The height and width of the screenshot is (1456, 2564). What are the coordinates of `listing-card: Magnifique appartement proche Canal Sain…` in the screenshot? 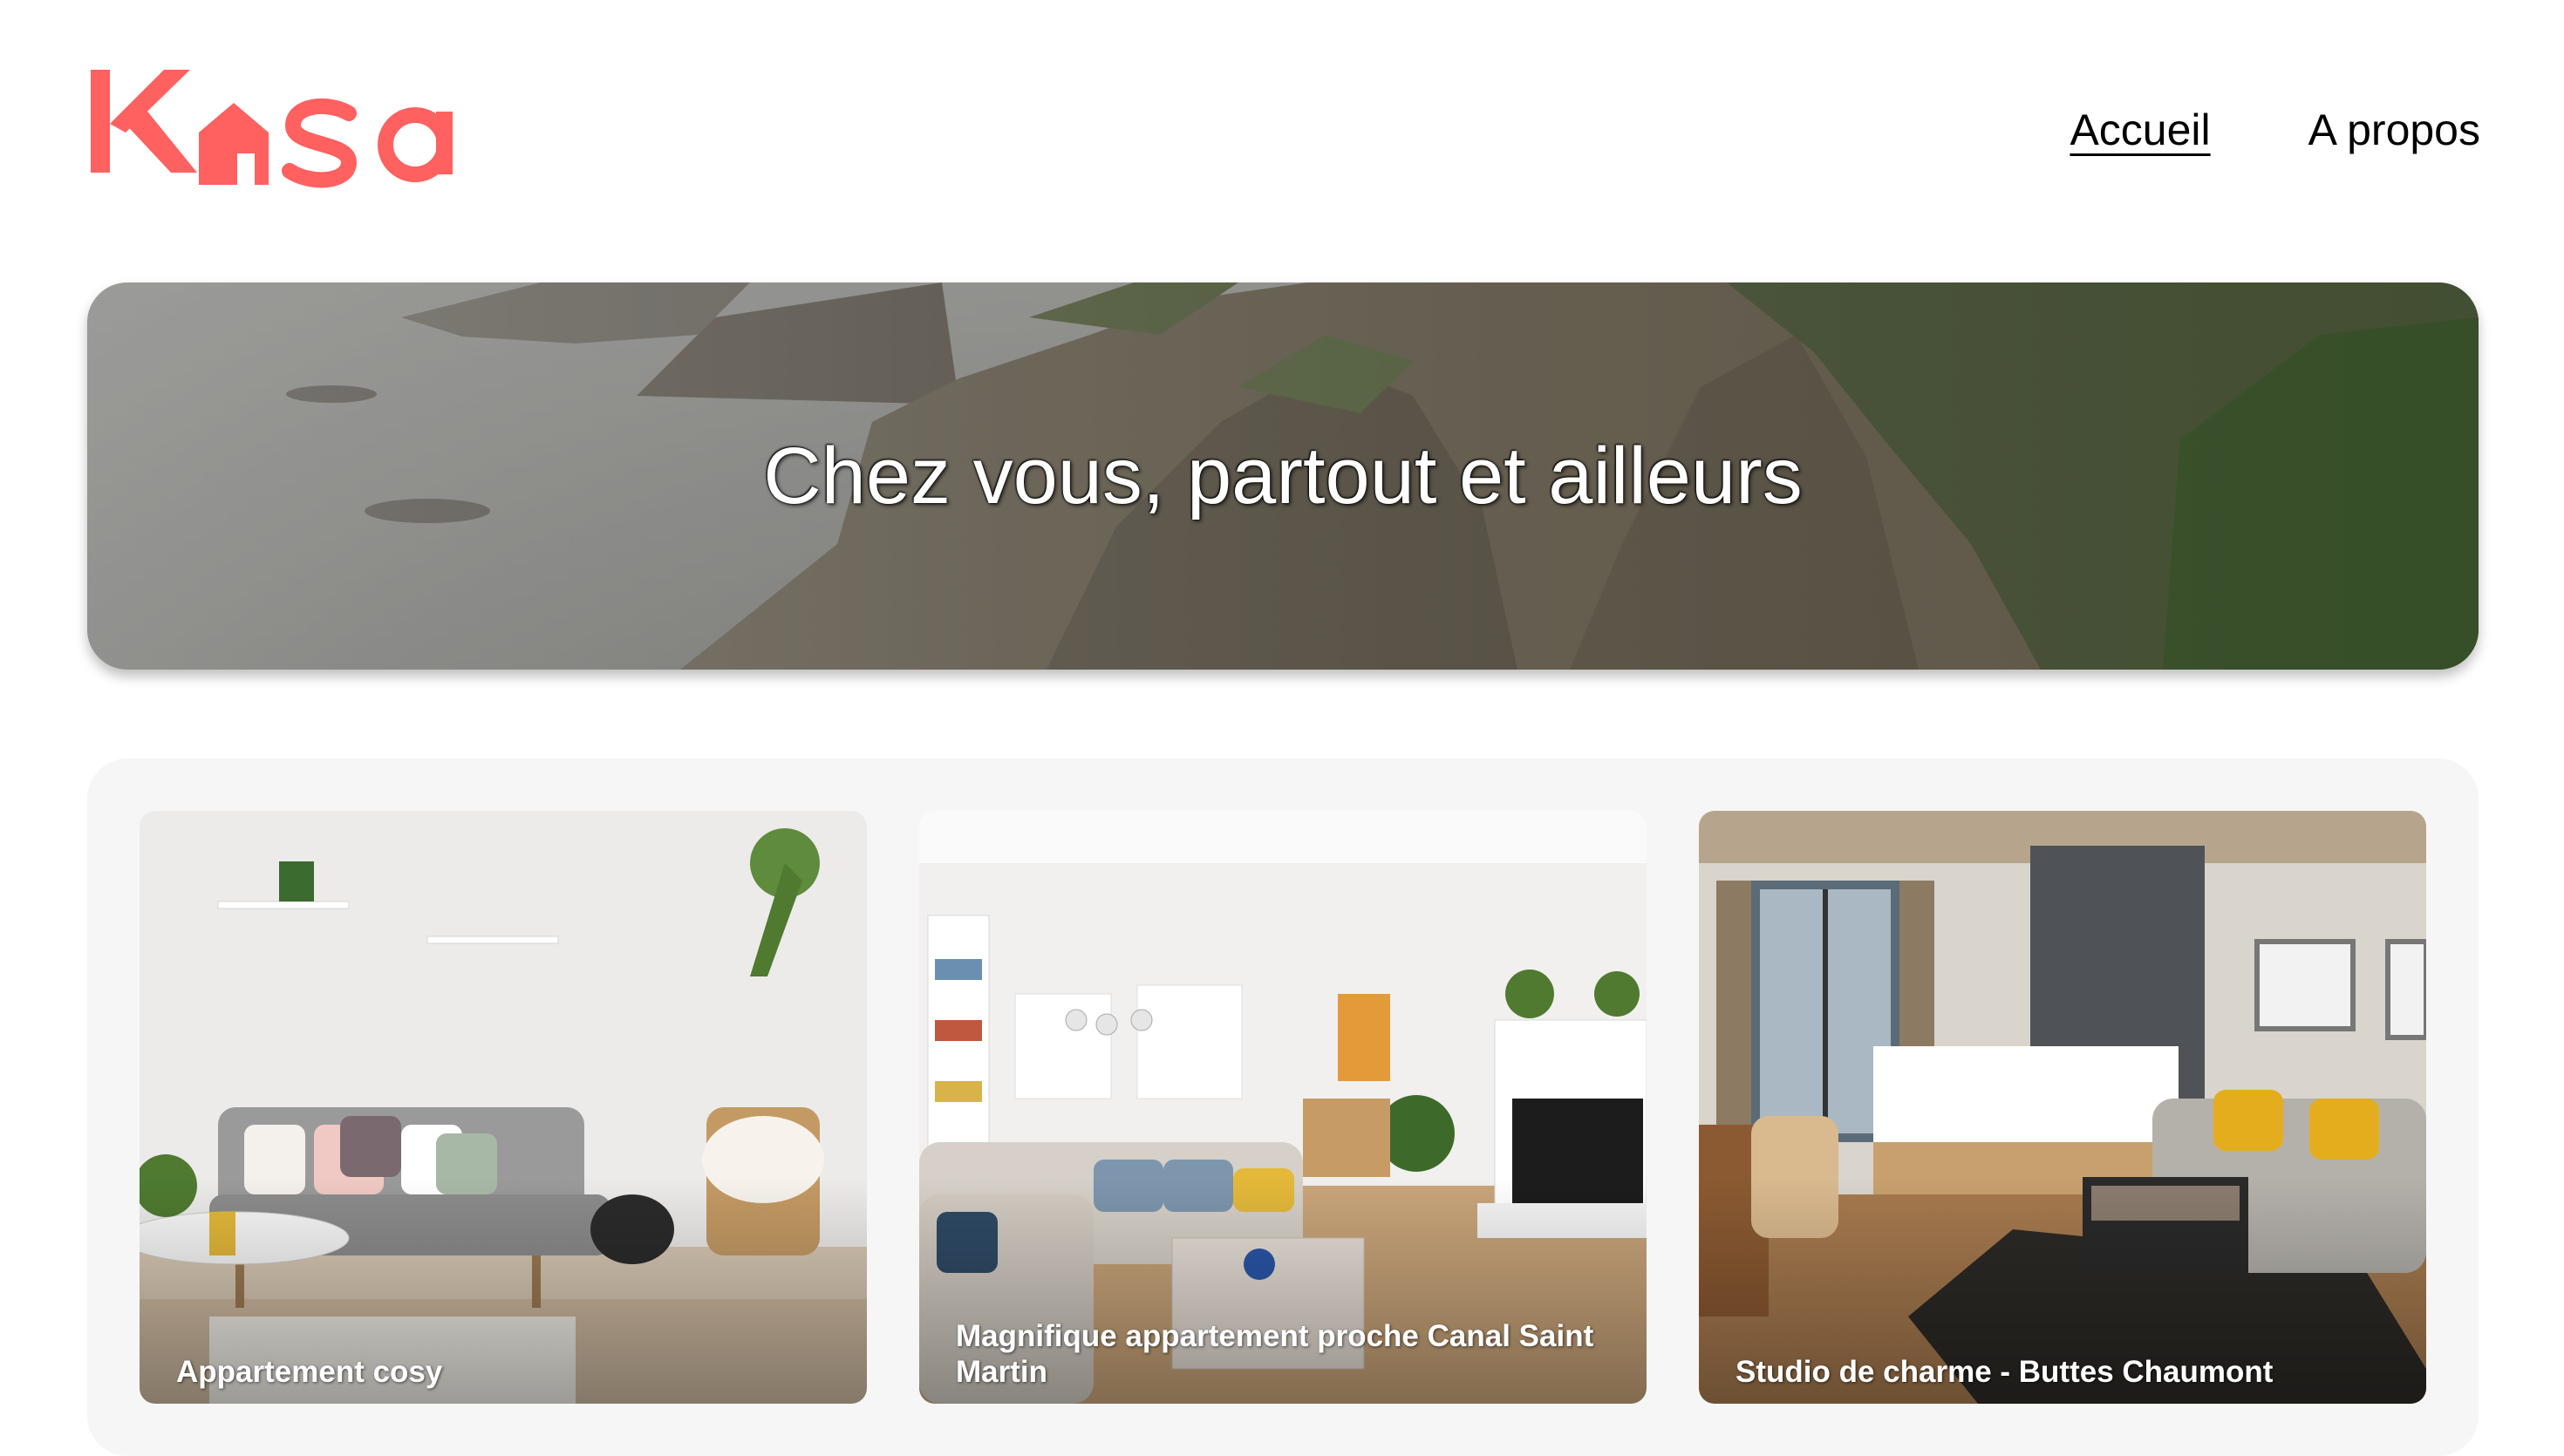 It's located at (1283, 1107).